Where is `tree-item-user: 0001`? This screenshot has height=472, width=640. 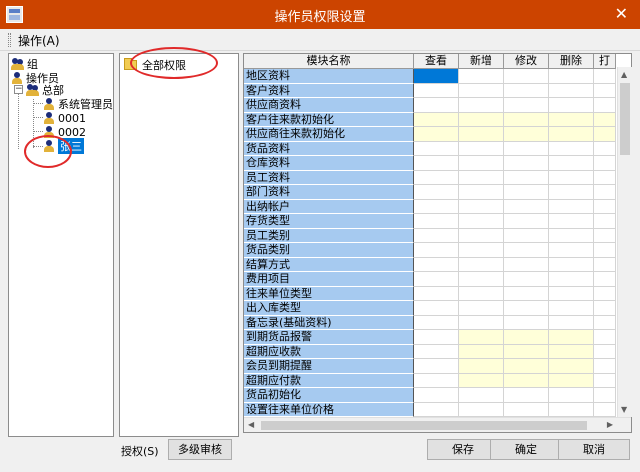
tree-item-user: 0001 is located at coordinates (64, 118).